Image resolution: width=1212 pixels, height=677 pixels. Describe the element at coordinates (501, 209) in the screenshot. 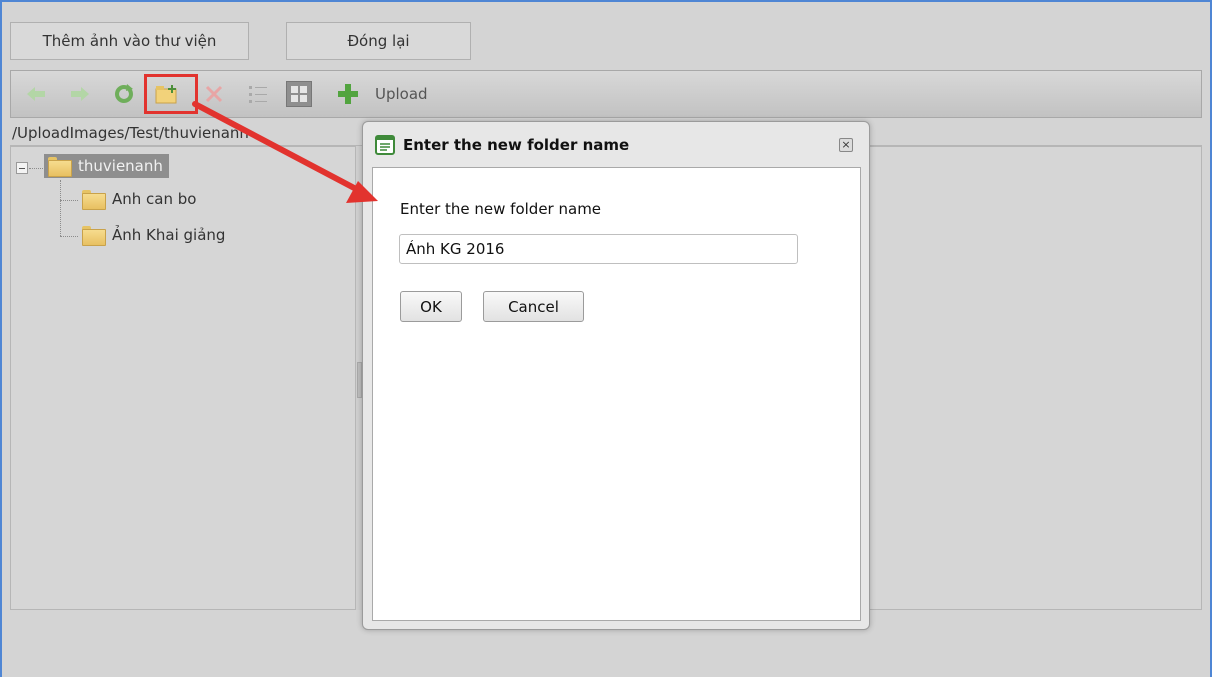

I see `folder-name-label: Enter the new folder name` at that location.